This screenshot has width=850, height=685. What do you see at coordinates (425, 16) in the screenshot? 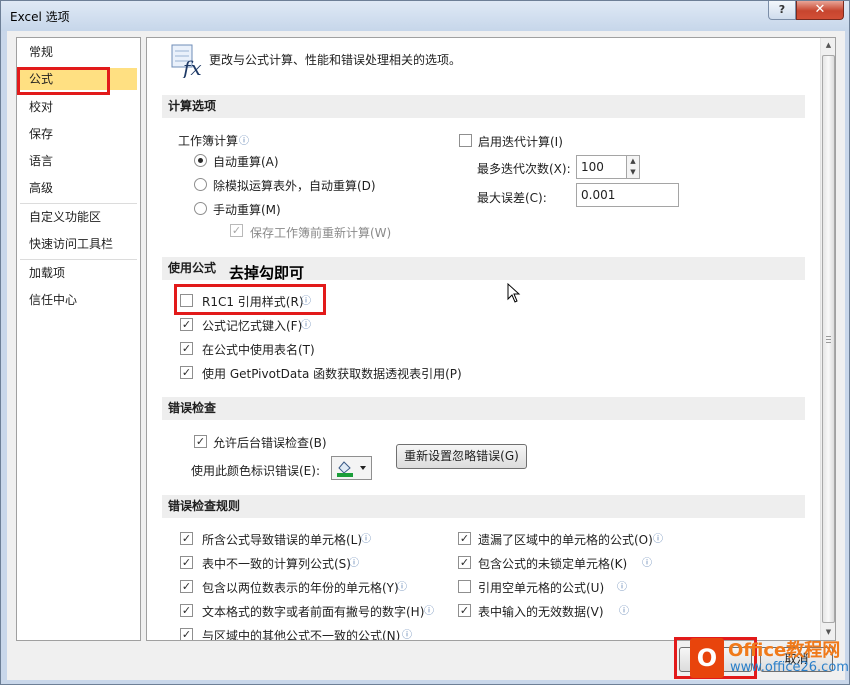
I see `title-bar: Excel 选项 ? ✕` at bounding box center [425, 16].